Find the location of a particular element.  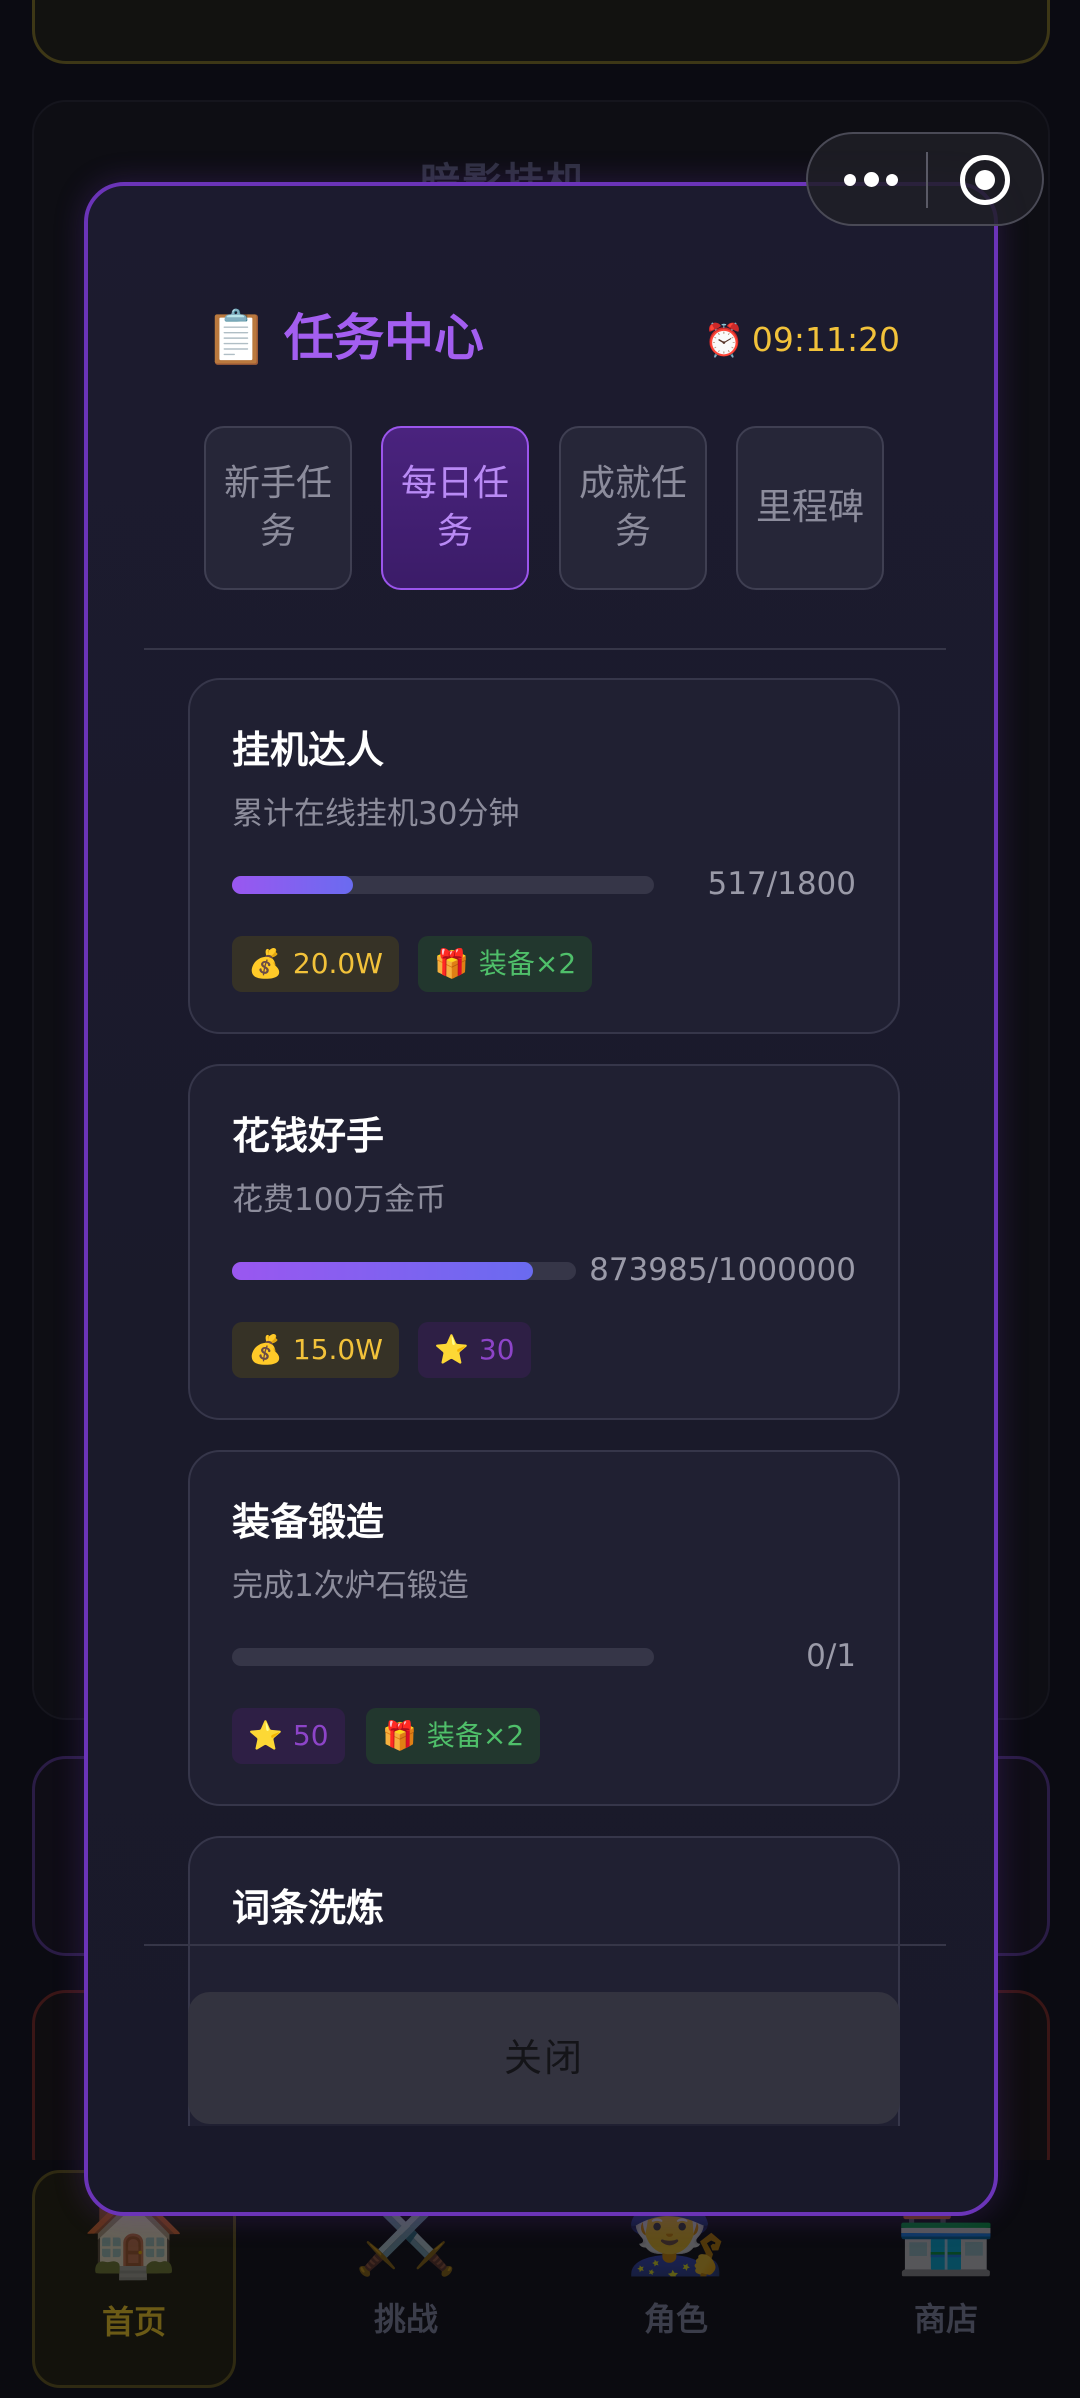

tab-milestone: 里程碑 is located at coordinates (810, 508).